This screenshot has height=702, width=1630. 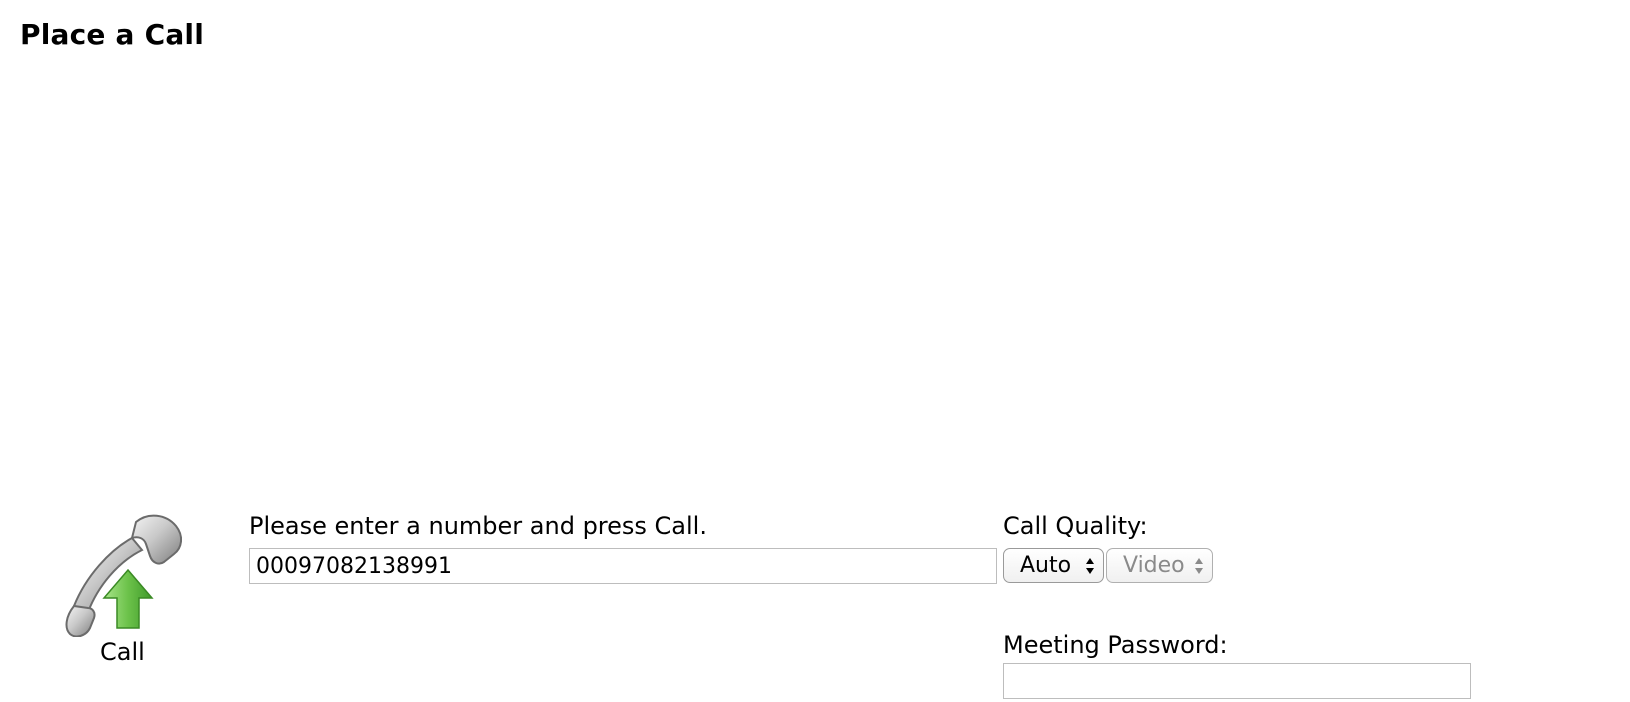 What do you see at coordinates (1115, 645) in the screenshot?
I see `meeting-password-label: Meeting Password:` at bounding box center [1115, 645].